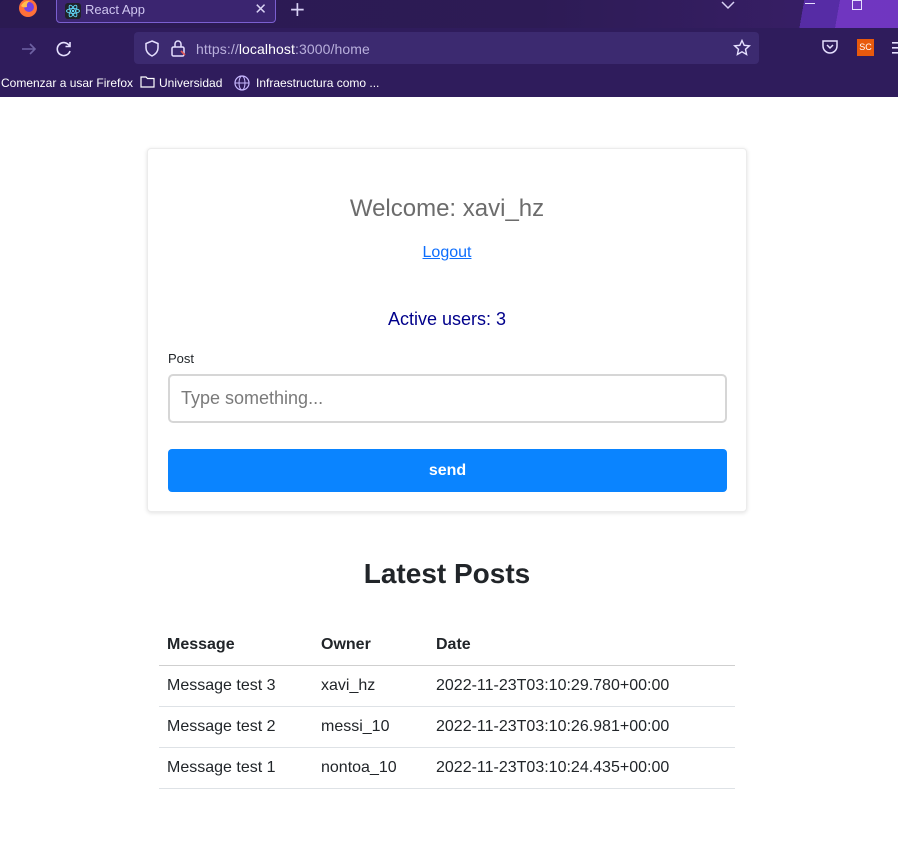 This screenshot has width=898, height=856. Describe the element at coordinates (447, 208) in the screenshot. I see `welcome-heading: Welcome: xavi_hz` at that location.